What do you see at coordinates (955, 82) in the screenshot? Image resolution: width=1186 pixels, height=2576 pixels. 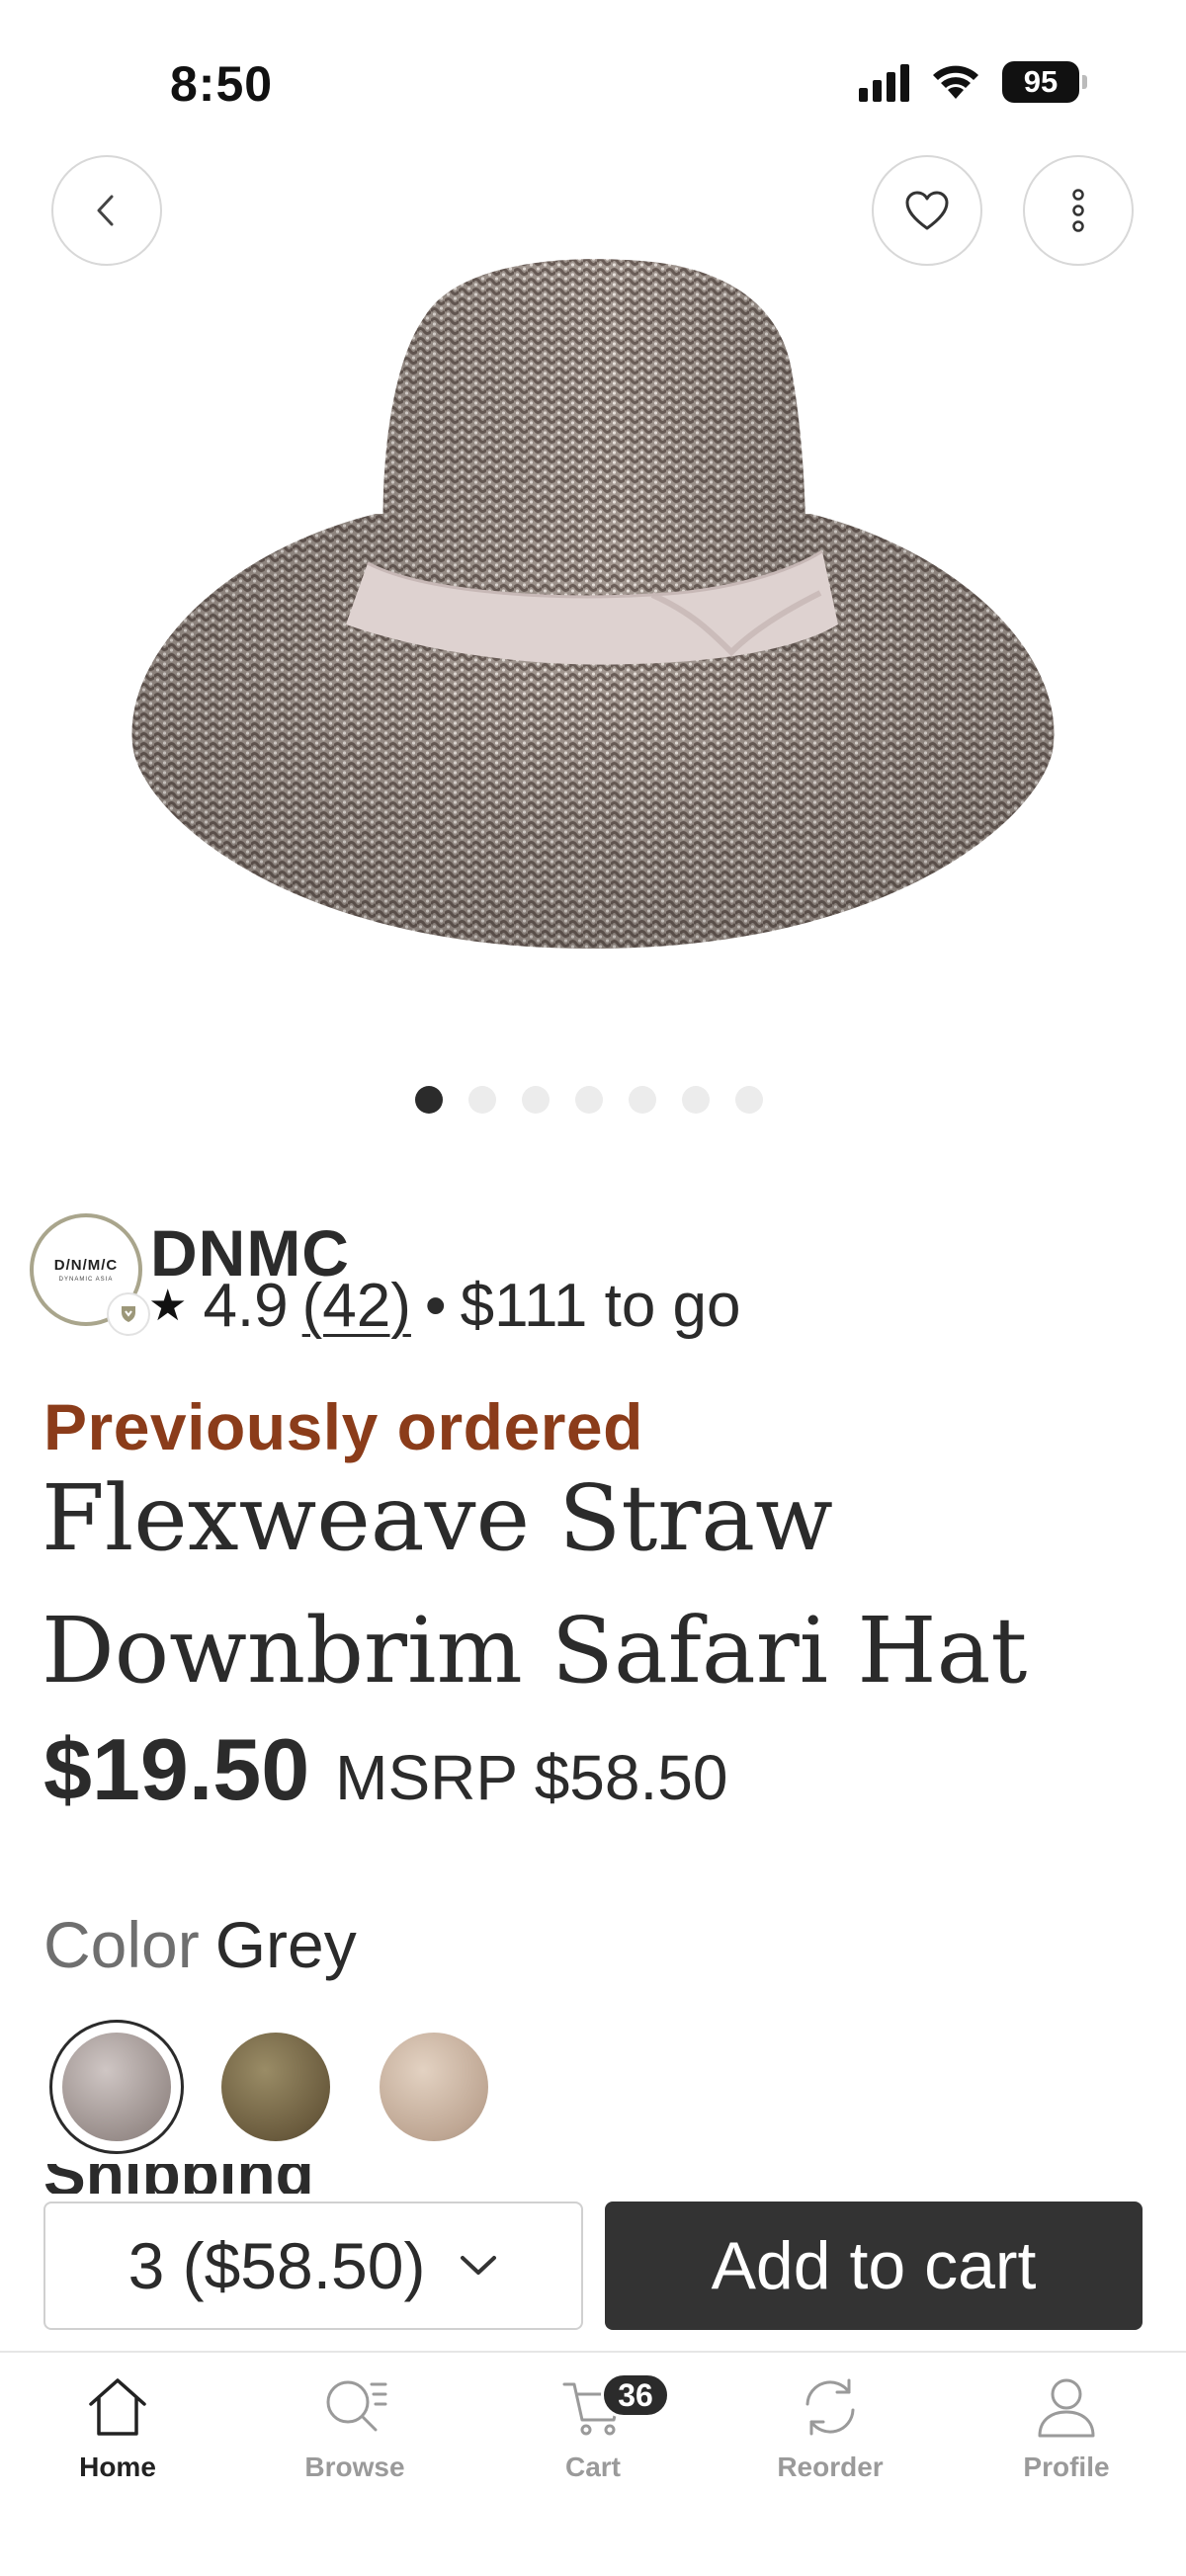 I see `wifi-icon` at bounding box center [955, 82].